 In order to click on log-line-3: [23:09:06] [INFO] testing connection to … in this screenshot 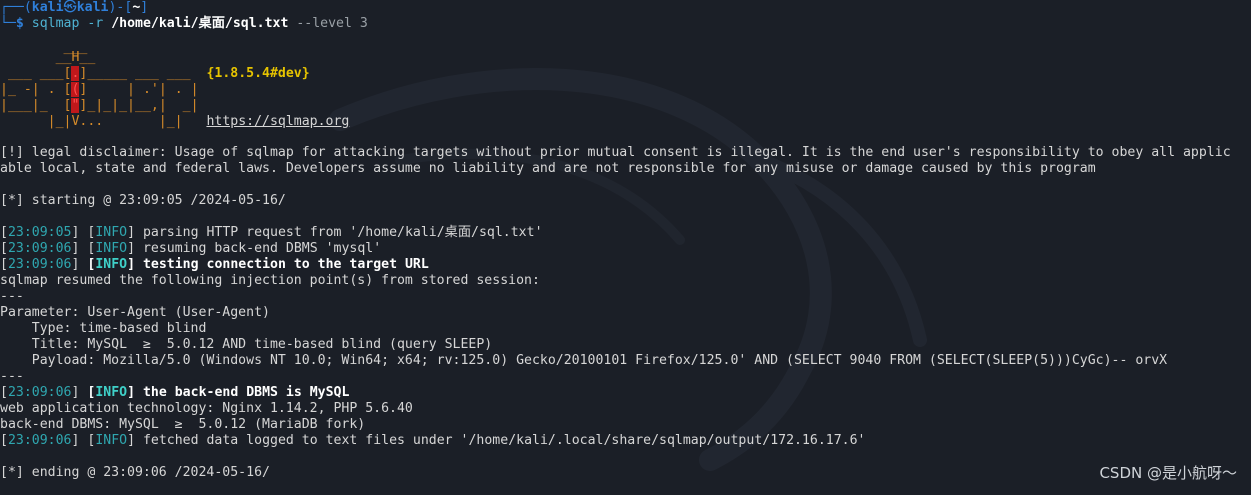, I will do `click(214, 264)`.